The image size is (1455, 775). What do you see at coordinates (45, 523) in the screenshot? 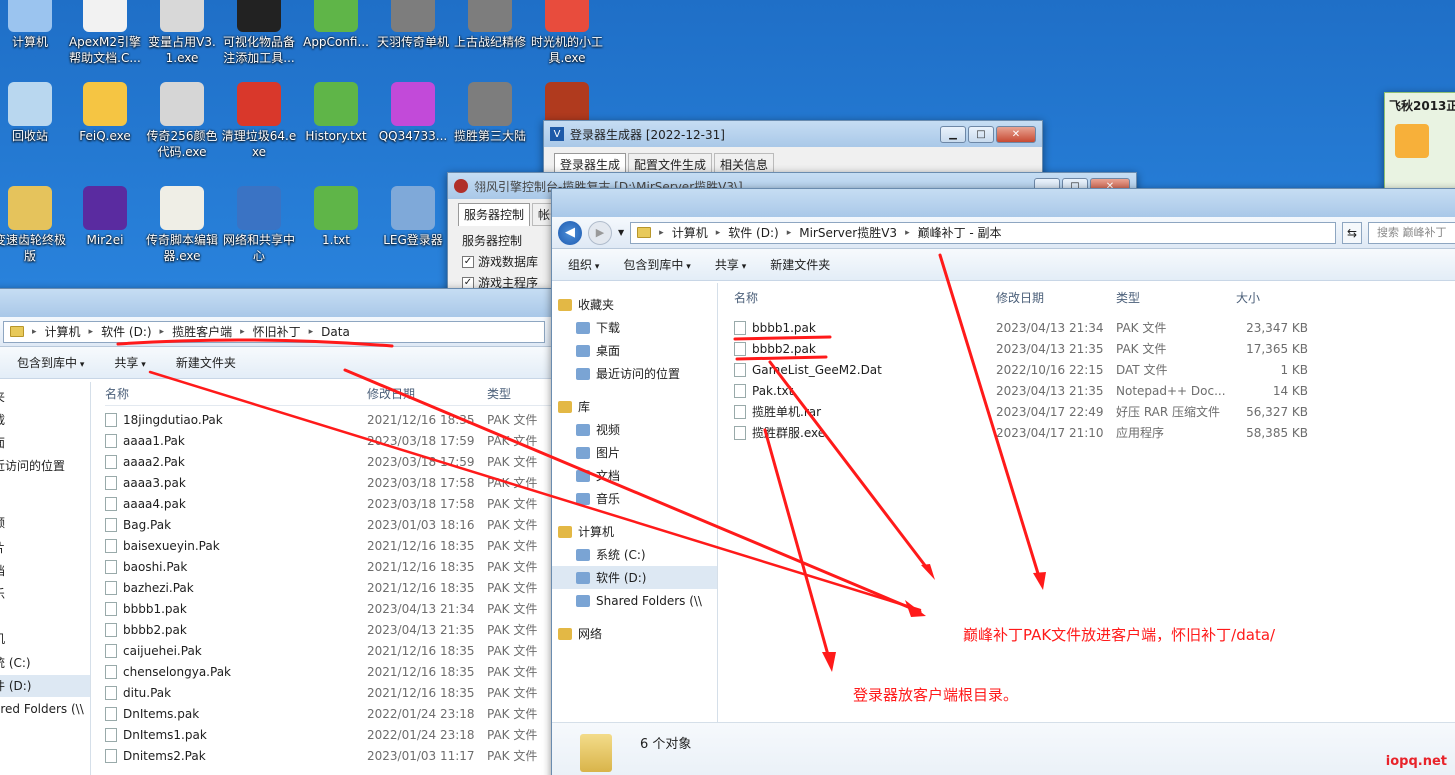
I see `nav-item: 频` at bounding box center [45, 523].